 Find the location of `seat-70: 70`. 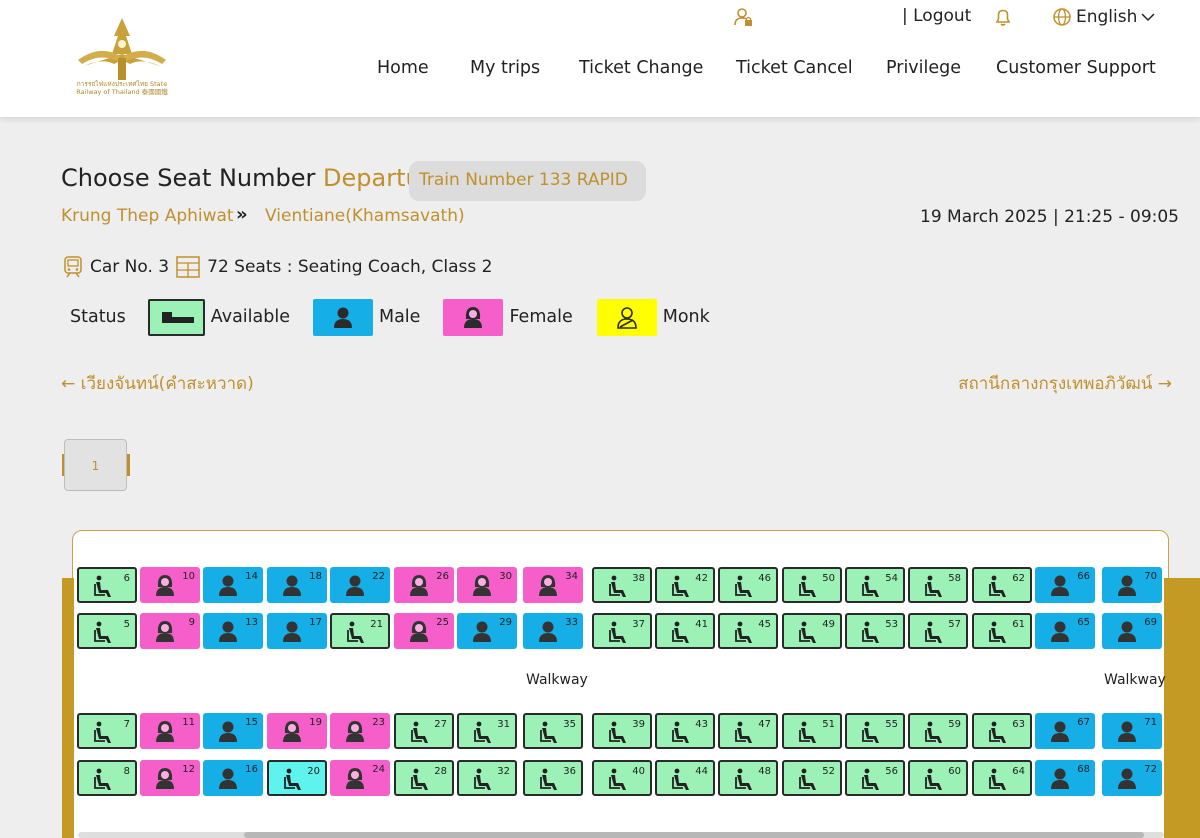

seat-70: 70 is located at coordinates (1132, 585).